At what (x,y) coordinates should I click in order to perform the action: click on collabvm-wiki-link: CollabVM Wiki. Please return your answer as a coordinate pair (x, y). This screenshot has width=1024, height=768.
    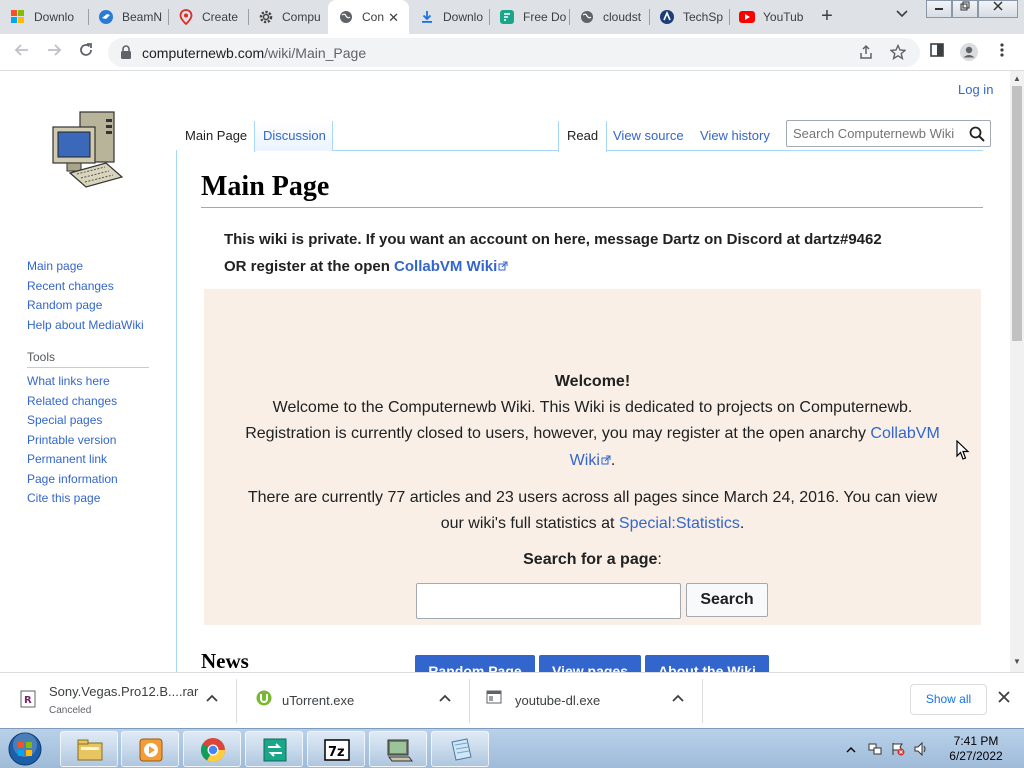
    Looking at the image, I should click on (445, 266).